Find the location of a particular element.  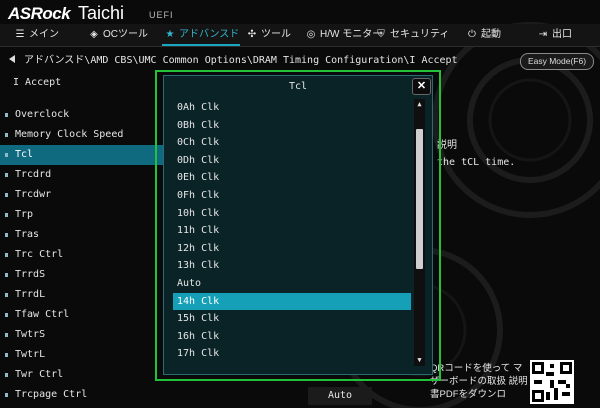

option-0ch: 0Ch Clk is located at coordinates (292, 143).